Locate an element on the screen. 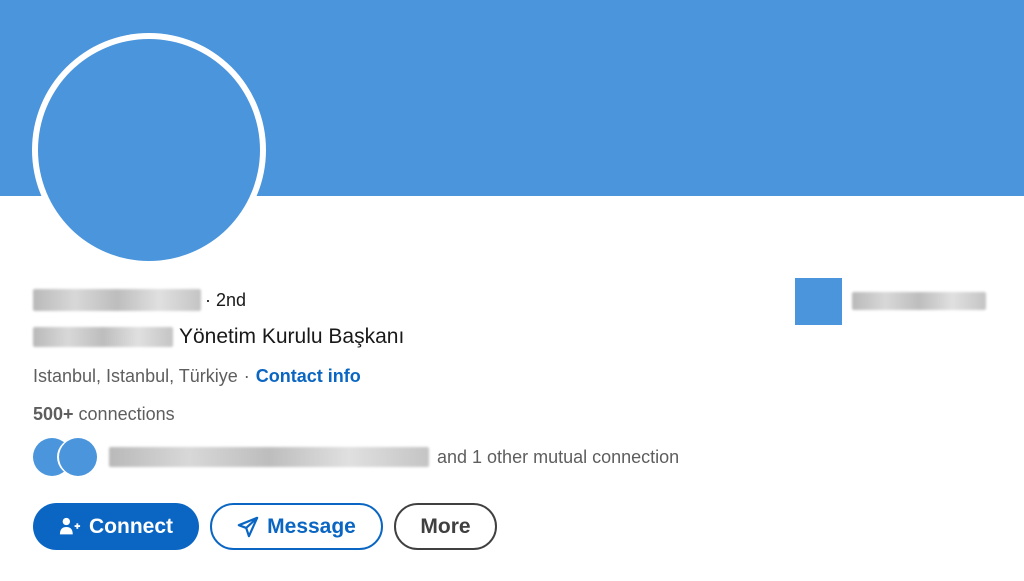 Image resolution: width=1024 pixels, height=581 pixels. more-button: More is located at coordinates (445, 526).